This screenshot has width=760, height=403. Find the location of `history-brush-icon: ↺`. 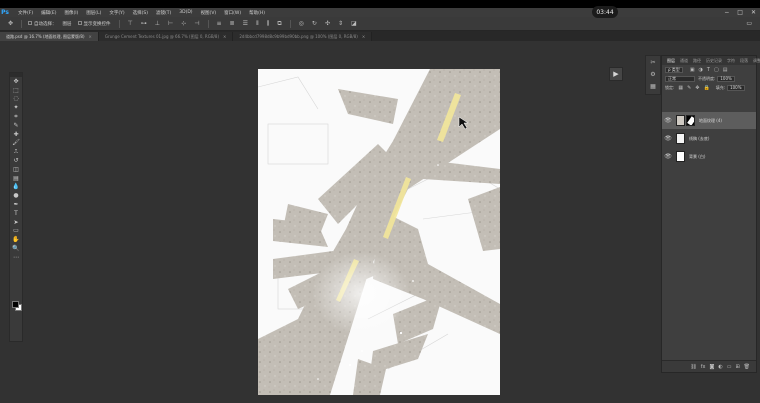

history-brush-icon: ↺ is located at coordinates (16, 160).